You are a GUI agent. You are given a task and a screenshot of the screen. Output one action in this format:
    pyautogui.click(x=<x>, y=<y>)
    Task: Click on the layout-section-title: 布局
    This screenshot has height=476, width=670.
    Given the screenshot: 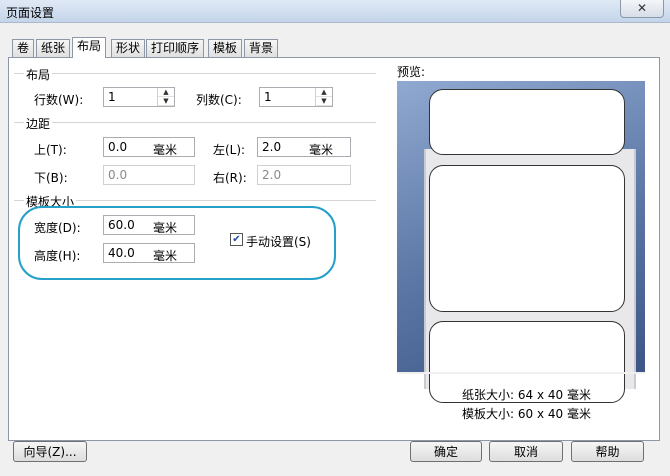 What is the action you would take?
    pyautogui.click(x=38, y=74)
    